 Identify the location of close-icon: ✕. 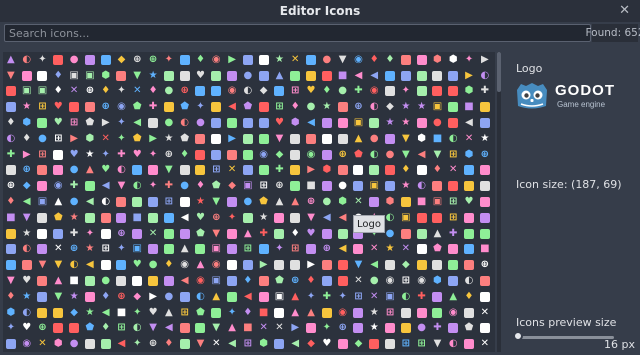
(624, 10).